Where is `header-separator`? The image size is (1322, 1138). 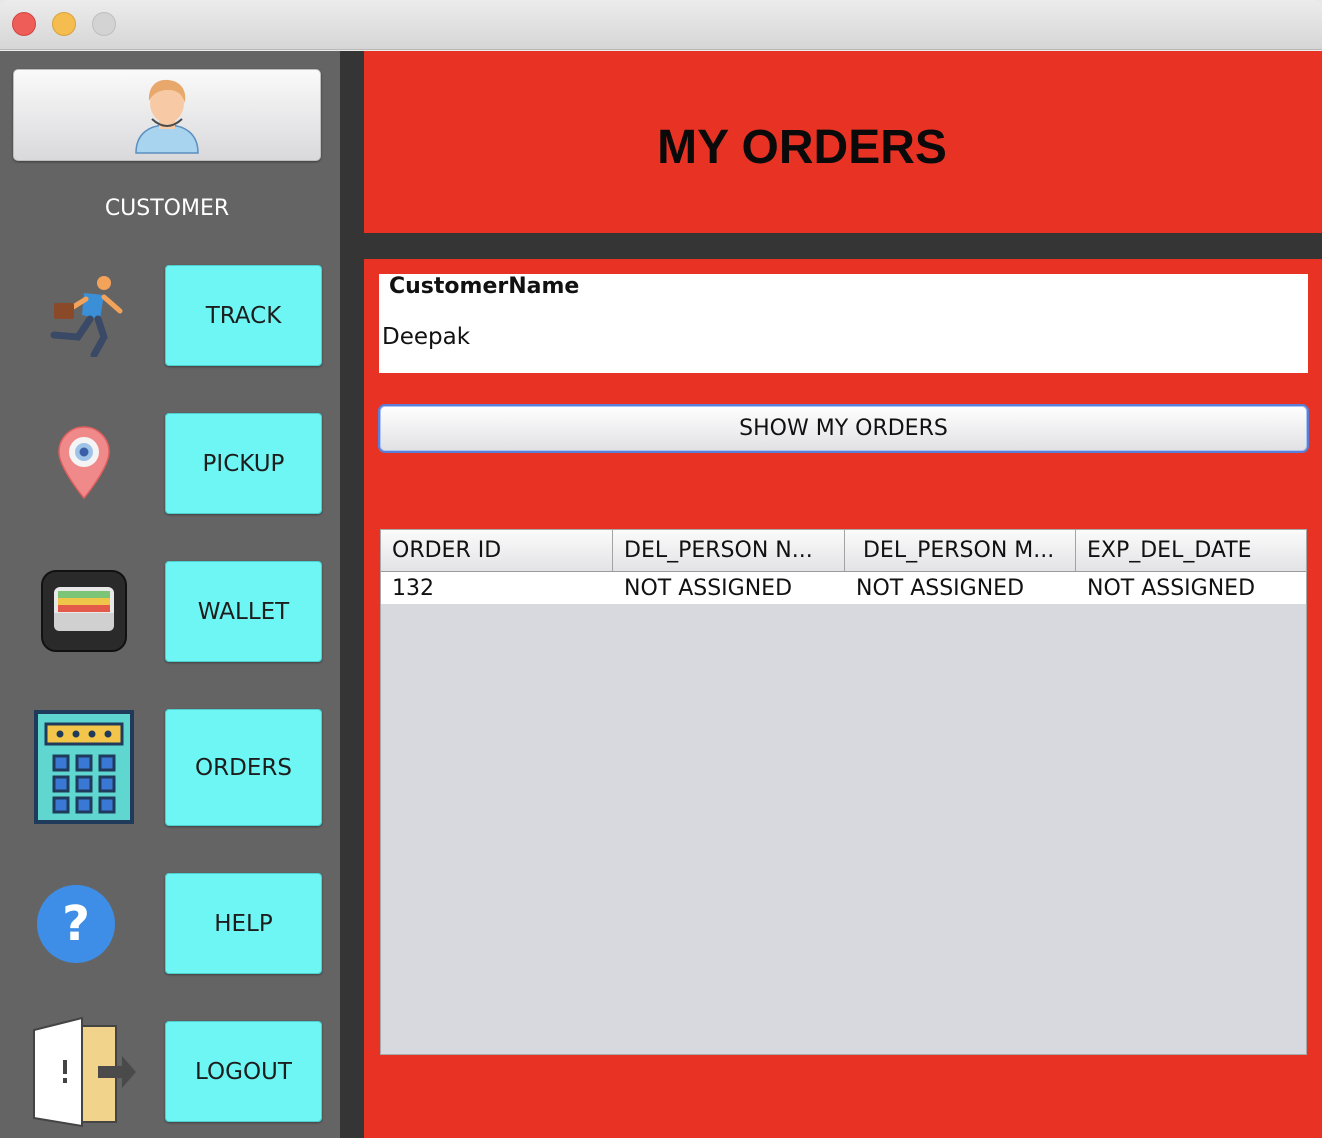
header-separator is located at coordinates (843, 246).